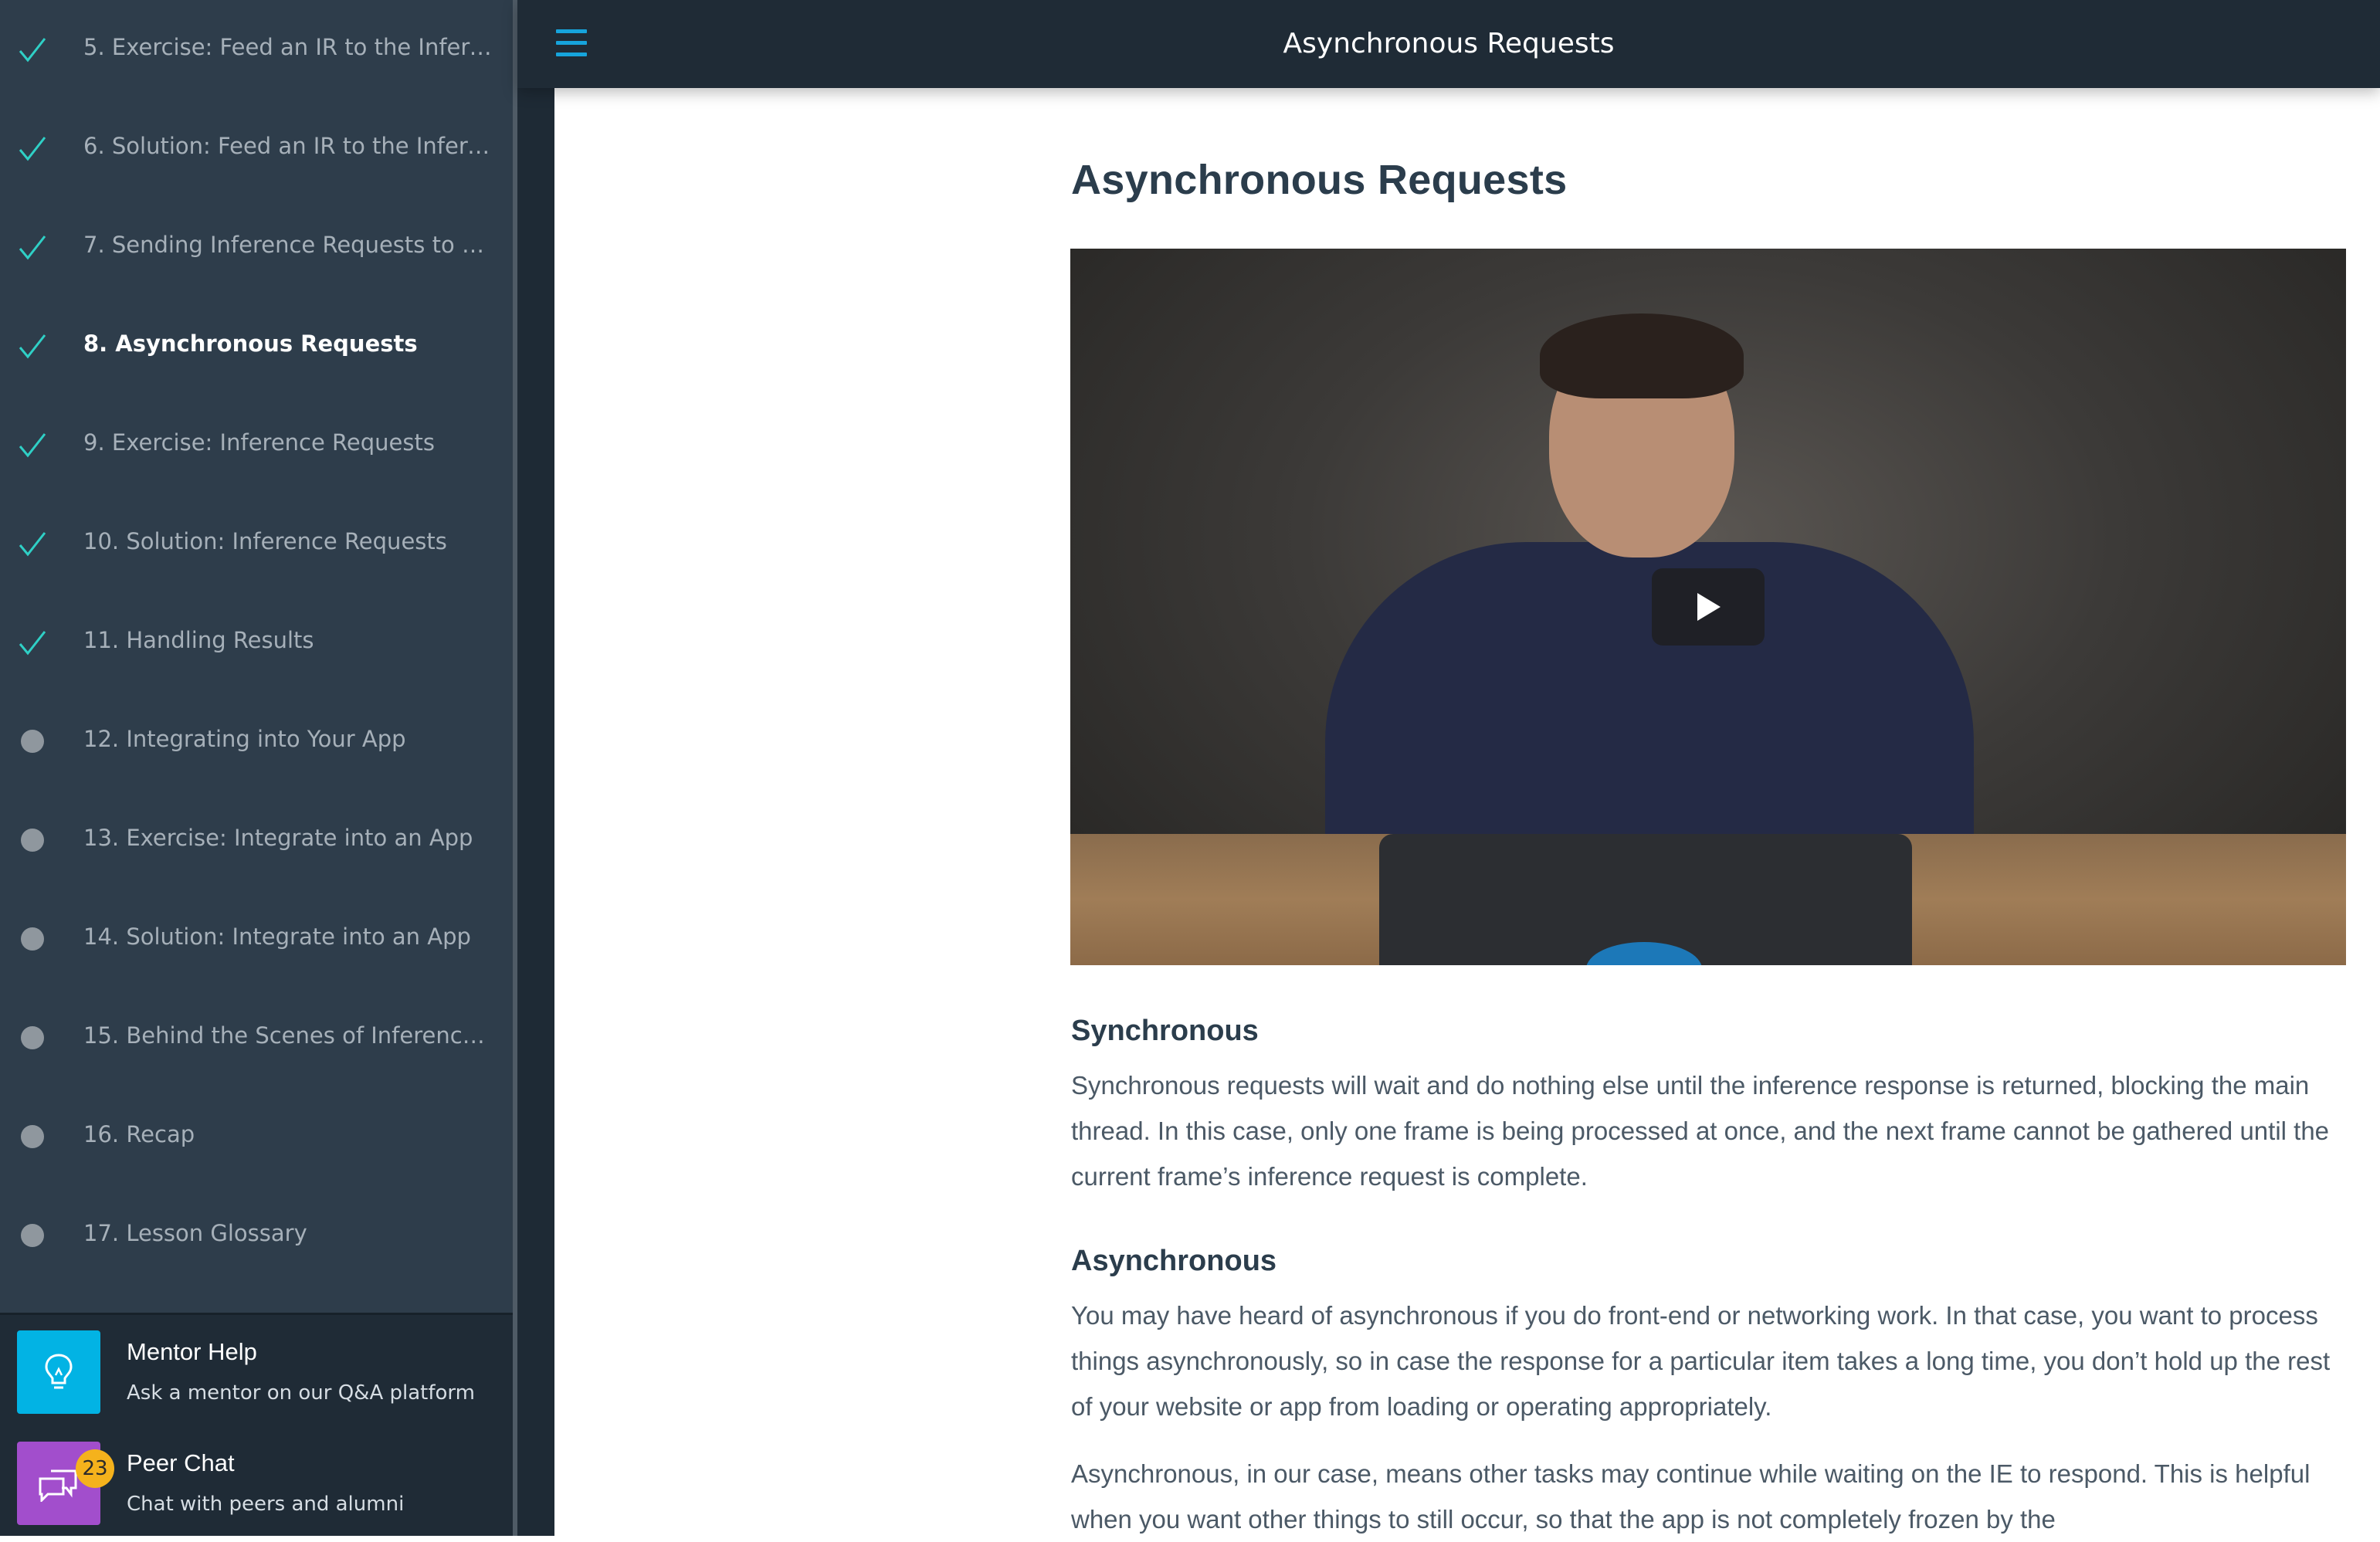  What do you see at coordinates (1174, 1261) in the screenshot?
I see `section-heading: Asynchronous` at bounding box center [1174, 1261].